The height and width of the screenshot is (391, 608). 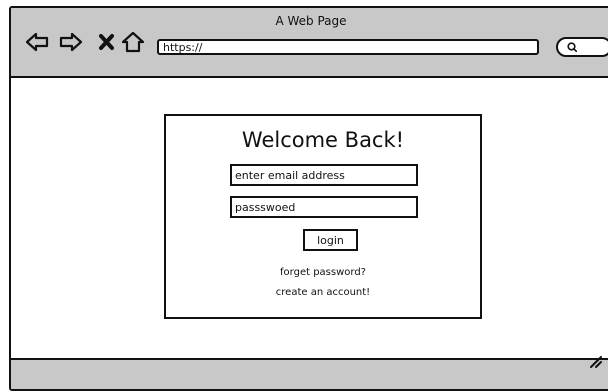 I want to click on arrow-left-icon, so click(x=37, y=42).